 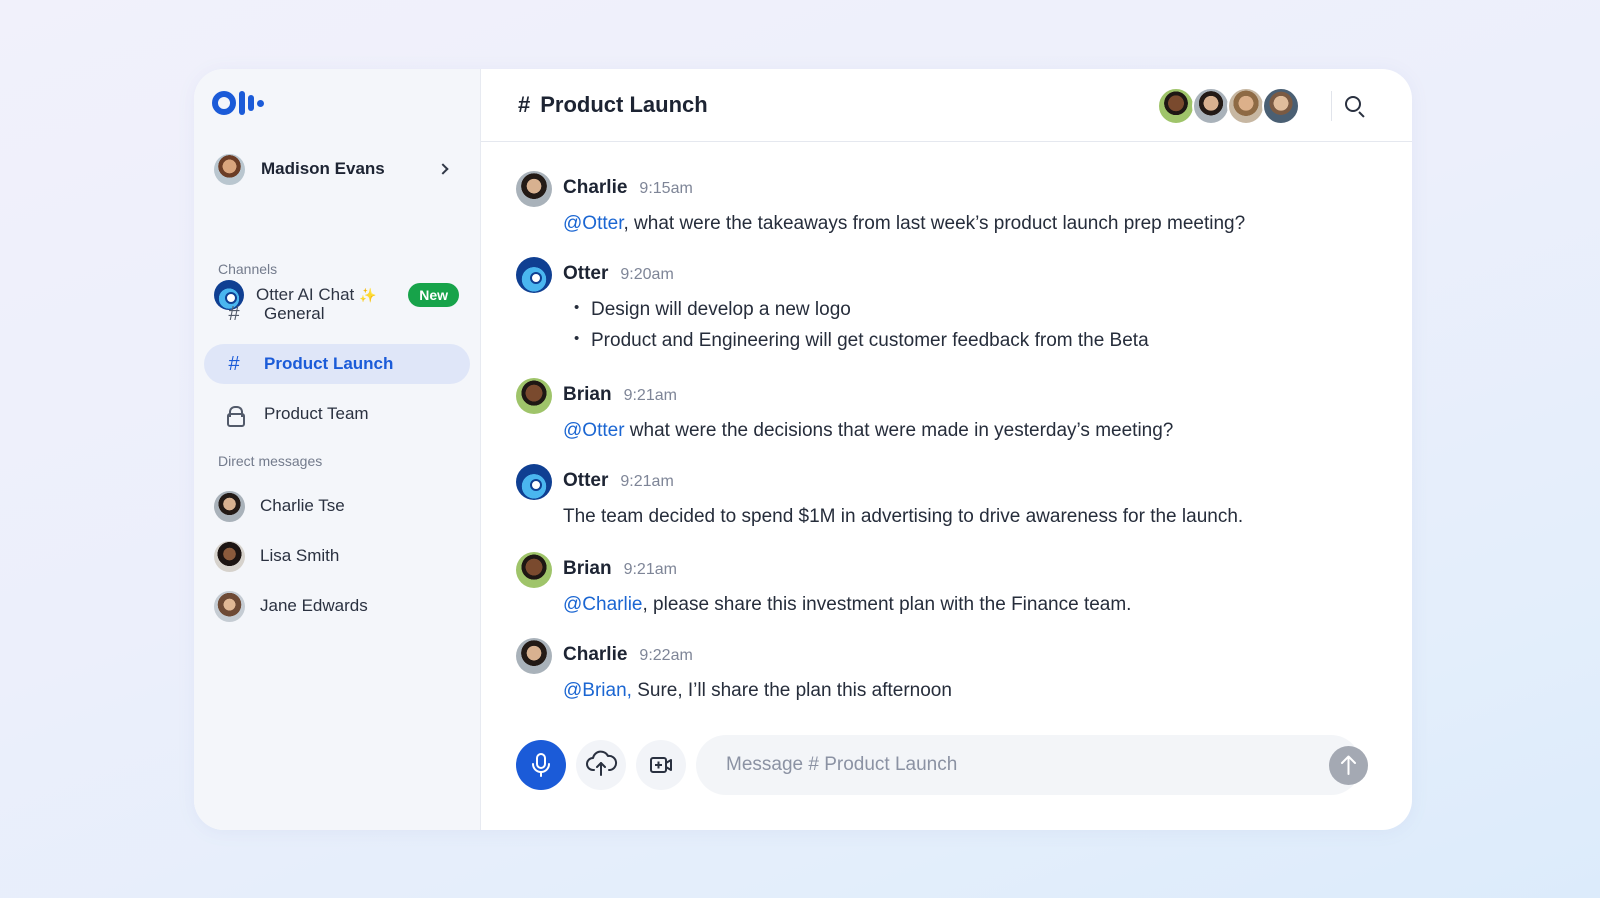 What do you see at coordinates (236, 416) in the screenshot?
I see `lock-icon` at bounding box center [236, 416].